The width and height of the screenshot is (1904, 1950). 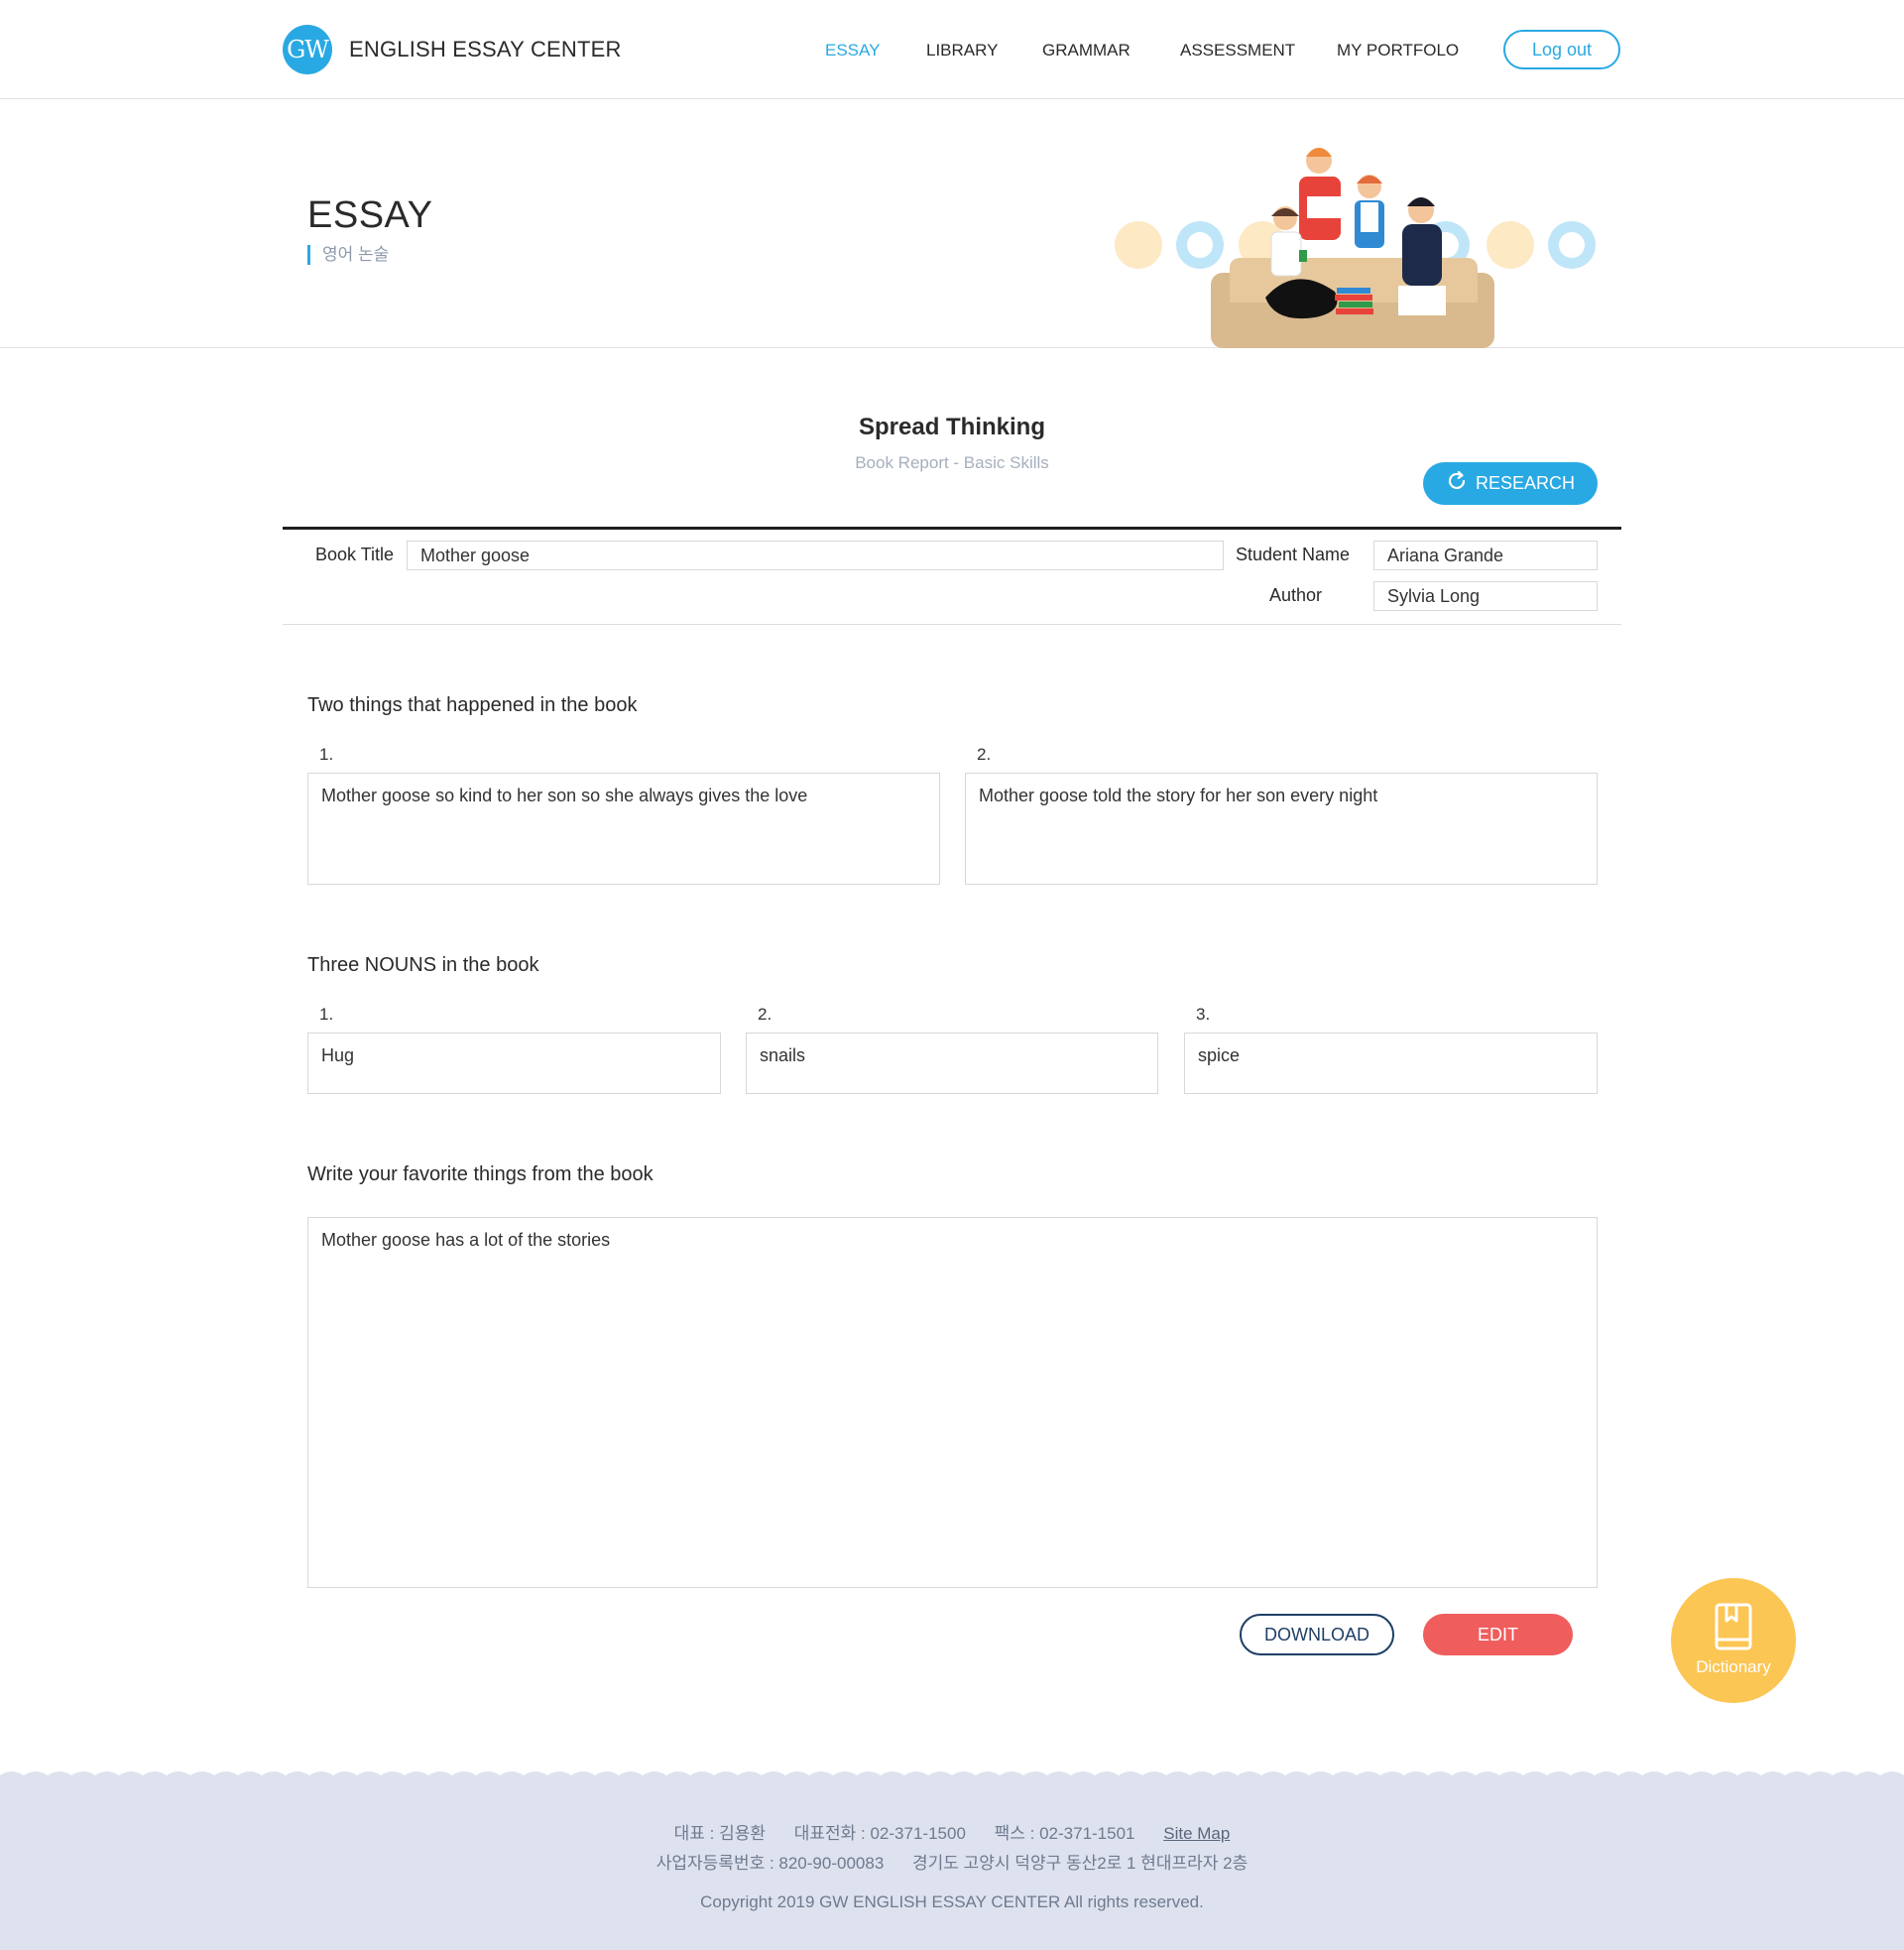 What do you see at coordinates (1485, 596) in the screenshot?
I see `author-field: Sylvia Long` at bounding box center [1485, 596].